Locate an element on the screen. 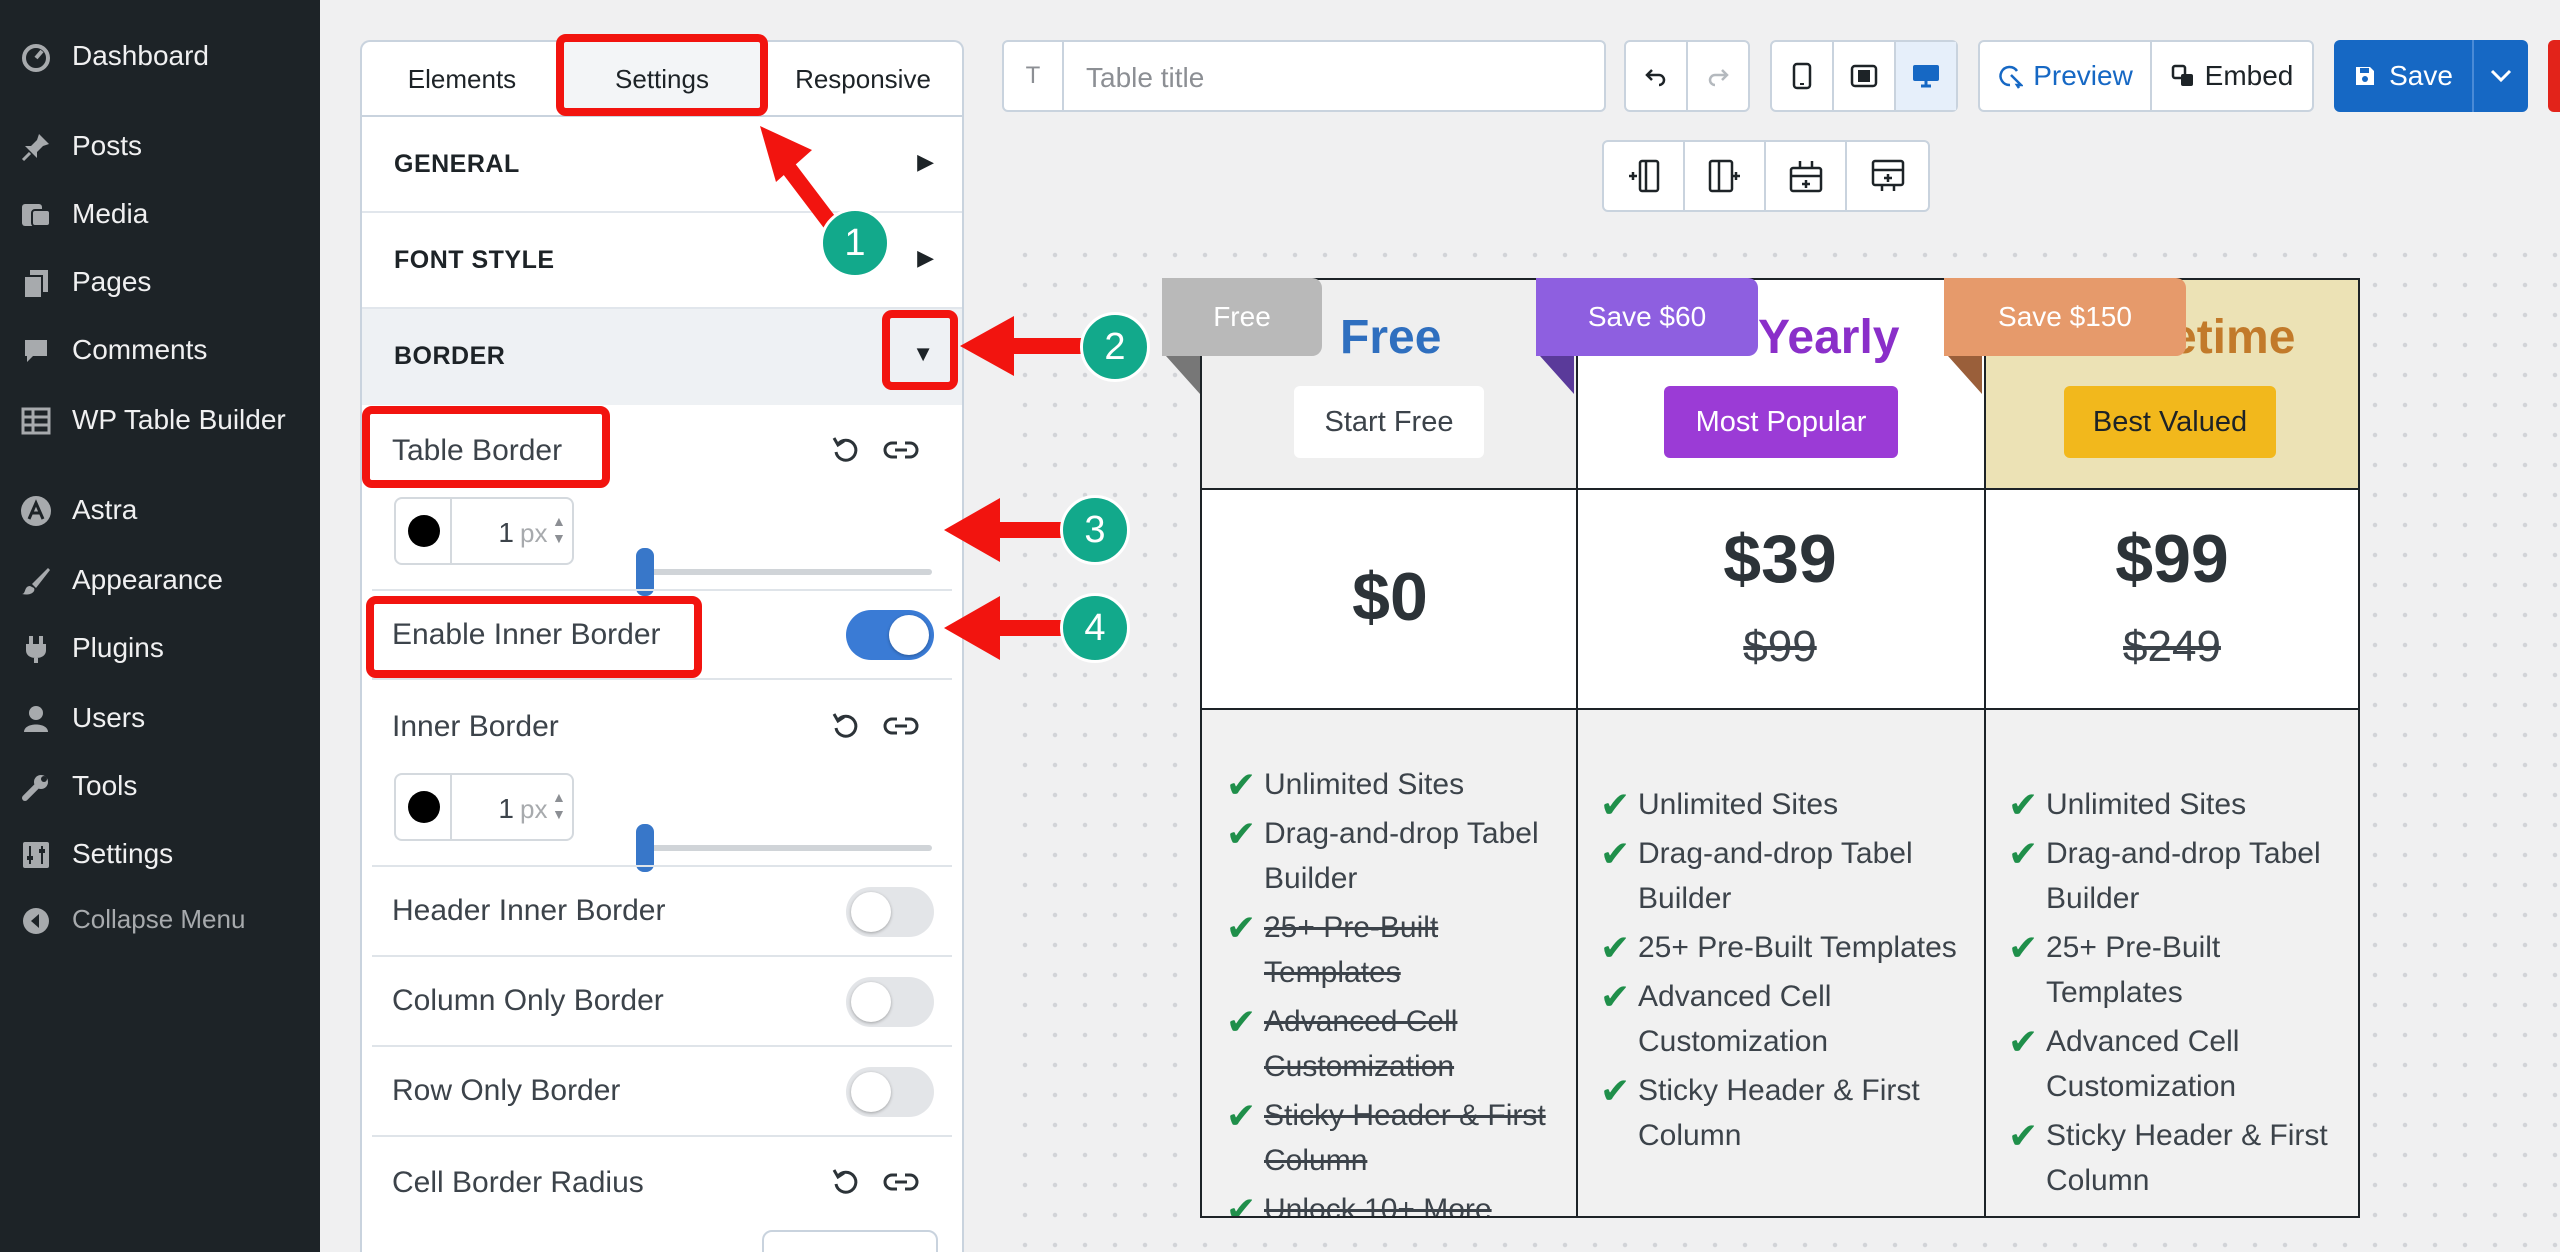  tab-responsive: Responsive is located at coordinates (862, 79).